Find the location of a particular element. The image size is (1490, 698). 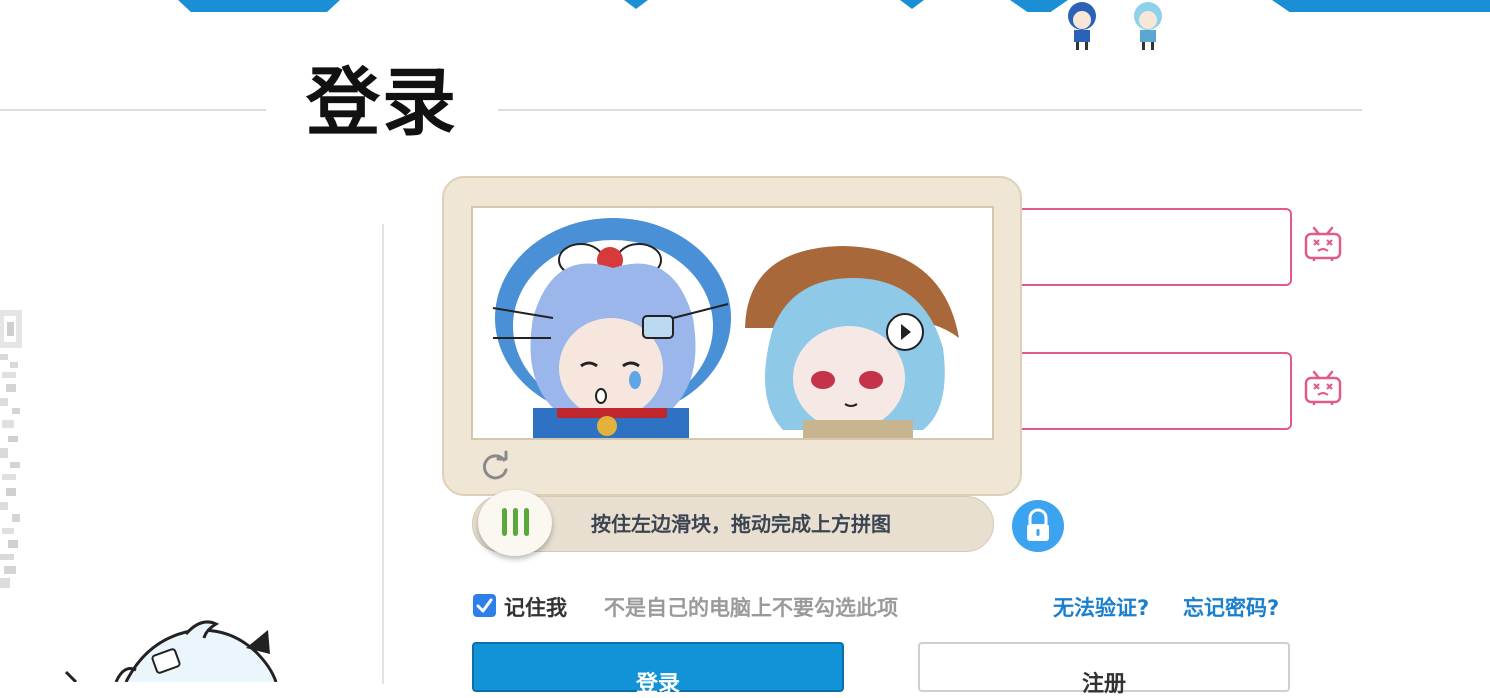

captcha-slider-handle is located at coordinates (515, 523).